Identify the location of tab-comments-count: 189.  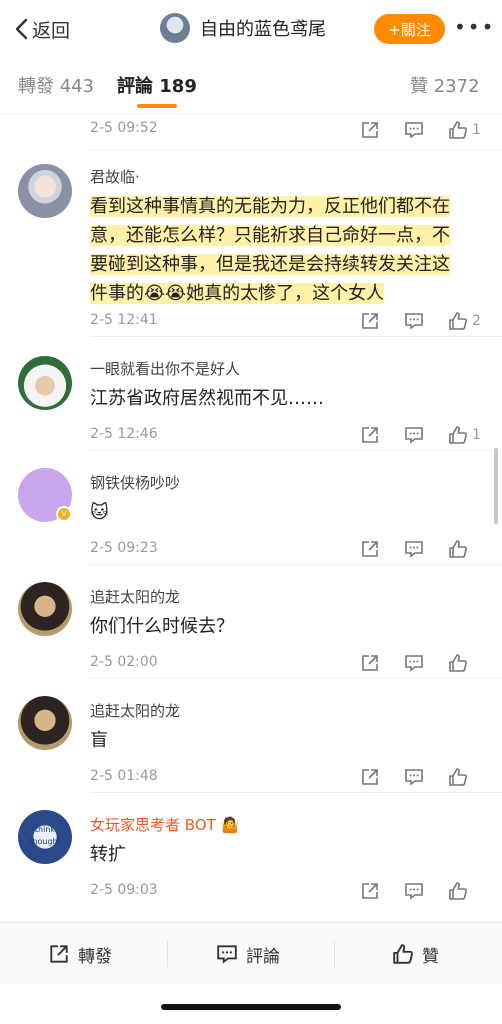
(178, 86).